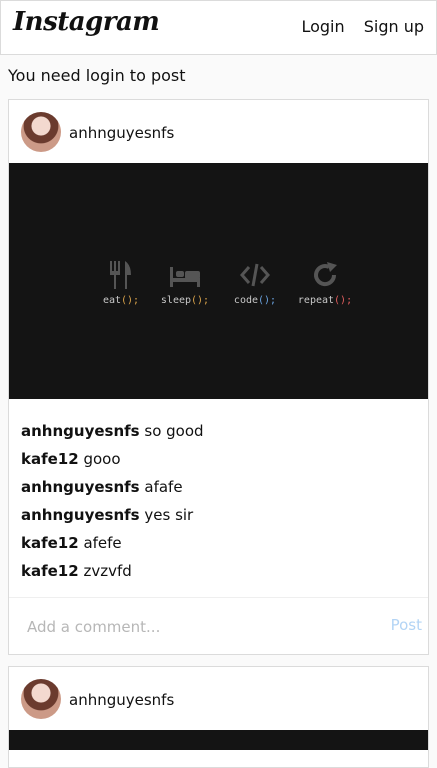 The width and height of the screenshot is (437, 768). I want to click on image-motto: eat(); sleep(); code(); repeat();, so click(218, 289).